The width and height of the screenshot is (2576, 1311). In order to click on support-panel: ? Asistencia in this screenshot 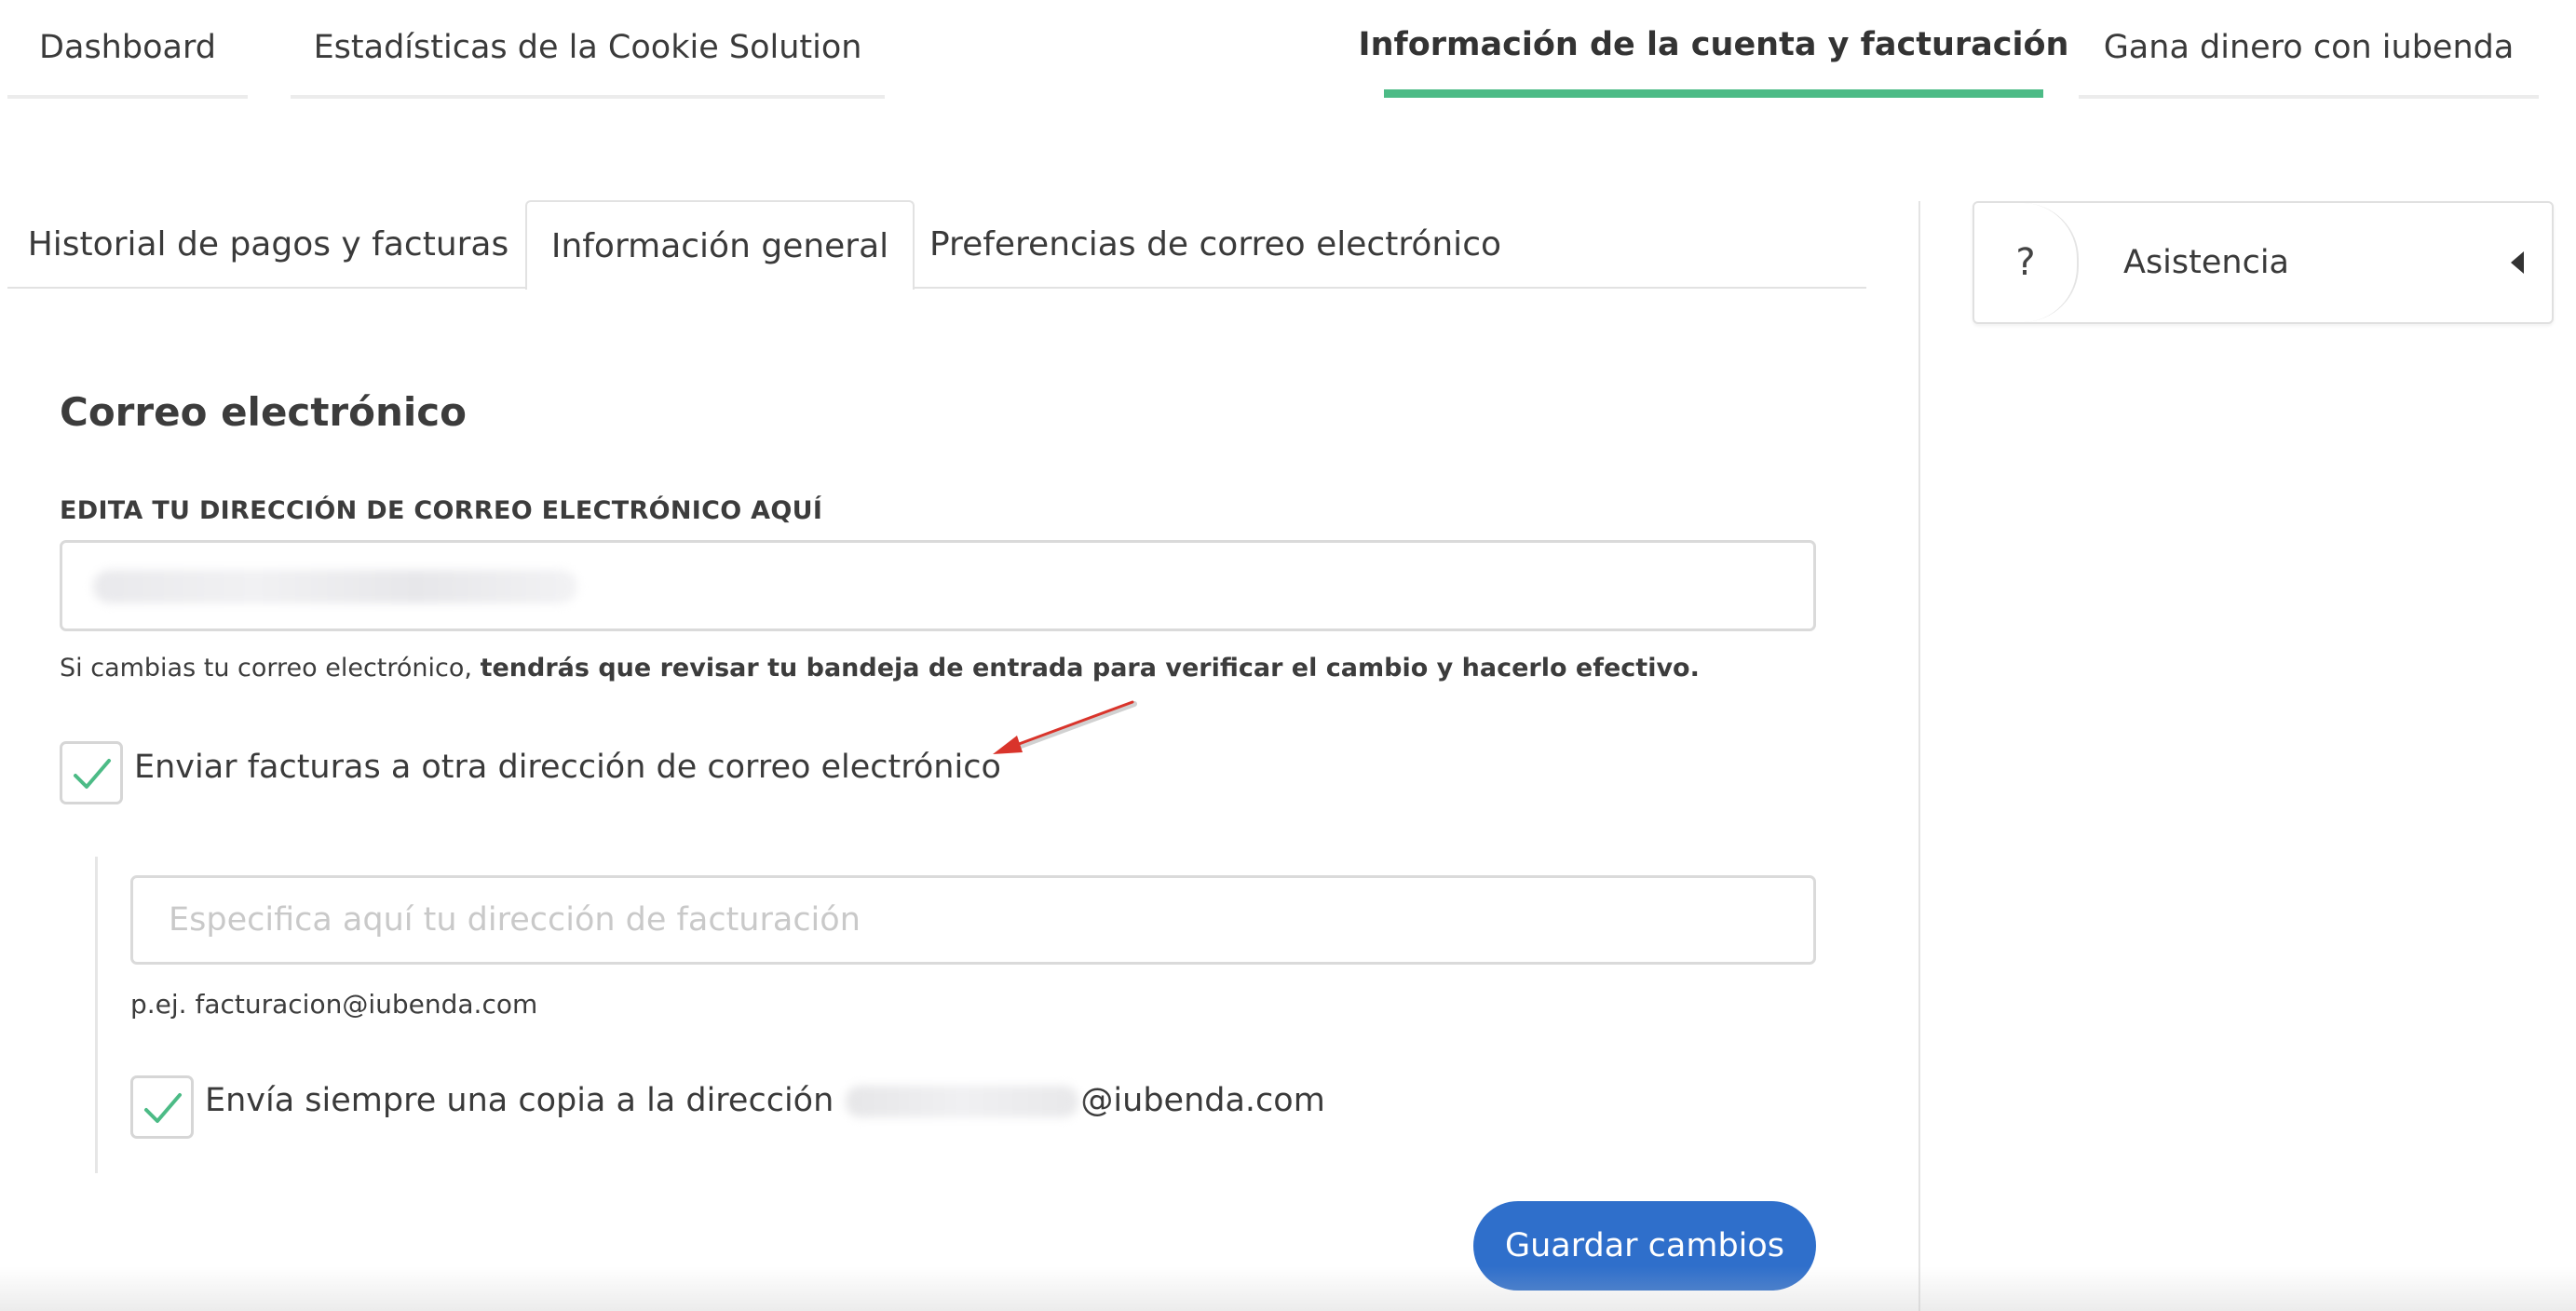, I will do `click(2263, 263)`.